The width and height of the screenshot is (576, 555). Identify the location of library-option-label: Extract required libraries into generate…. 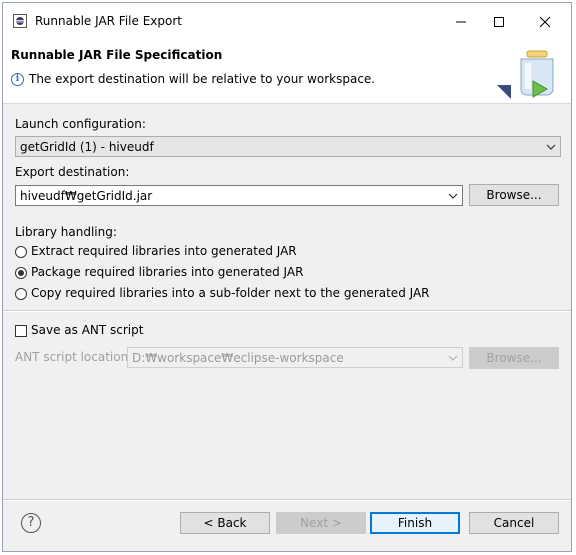
(164, 251).